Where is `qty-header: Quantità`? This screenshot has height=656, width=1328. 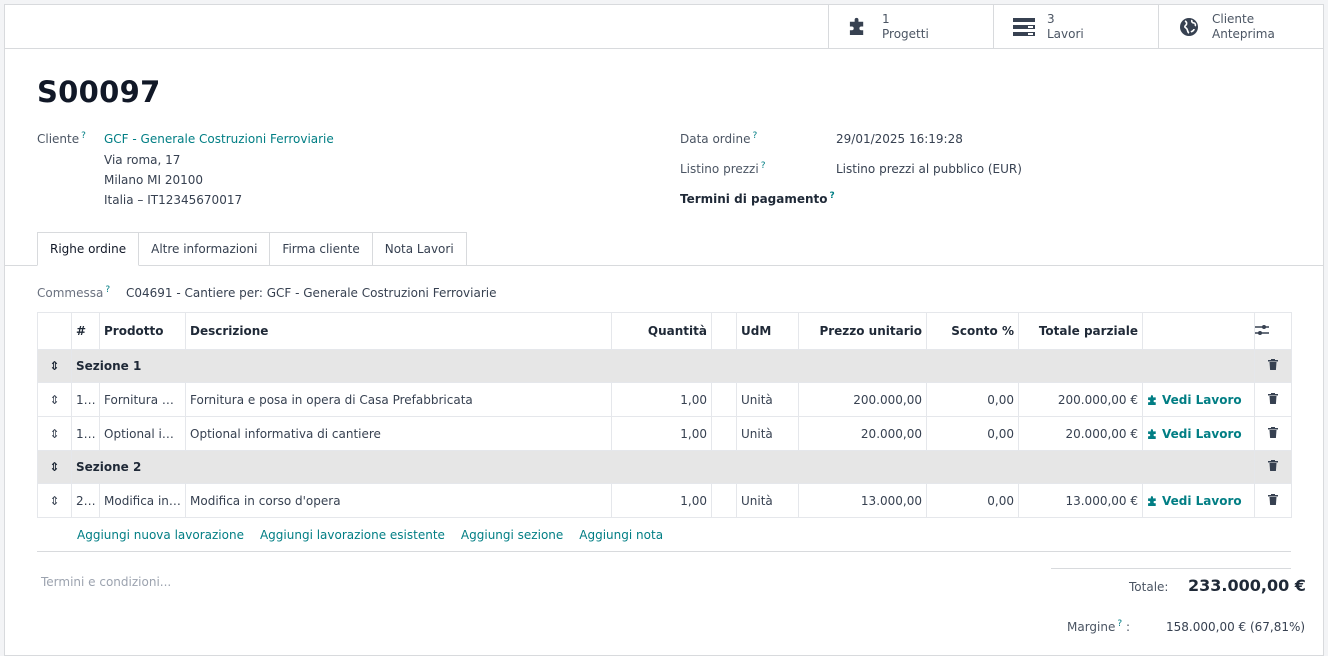 qty-header: Quantità is located at coordinates (661, 331).